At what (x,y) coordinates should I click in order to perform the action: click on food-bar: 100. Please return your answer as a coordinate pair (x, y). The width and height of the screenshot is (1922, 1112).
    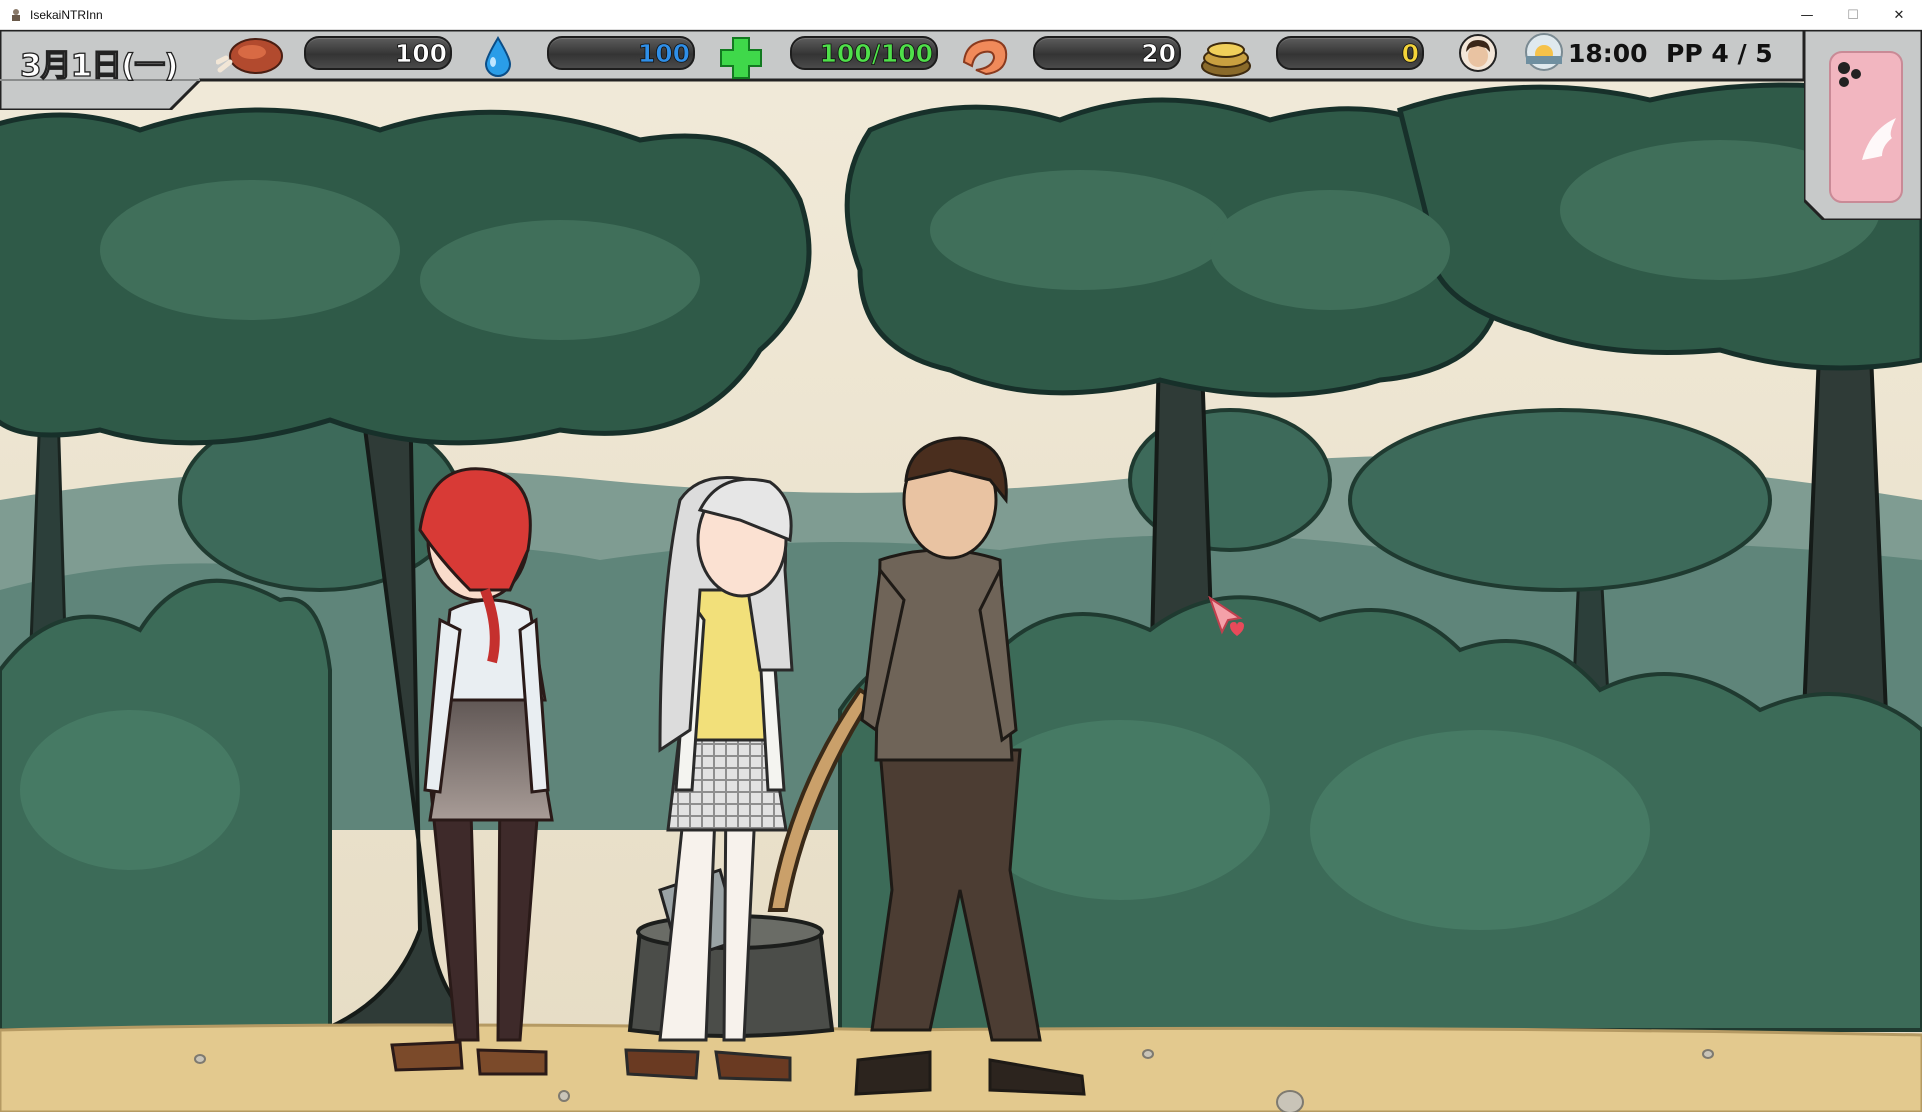
    Looking at the image, I should click on (378, 53).